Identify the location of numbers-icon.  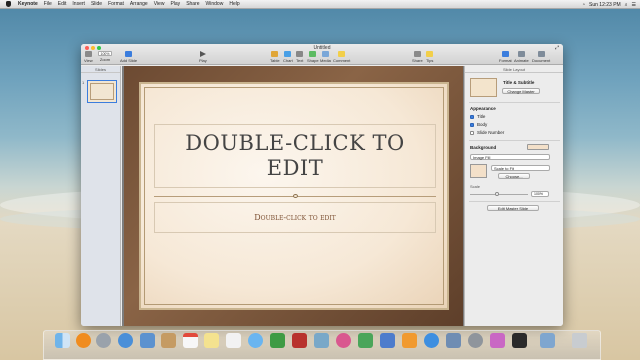
(365, 340).